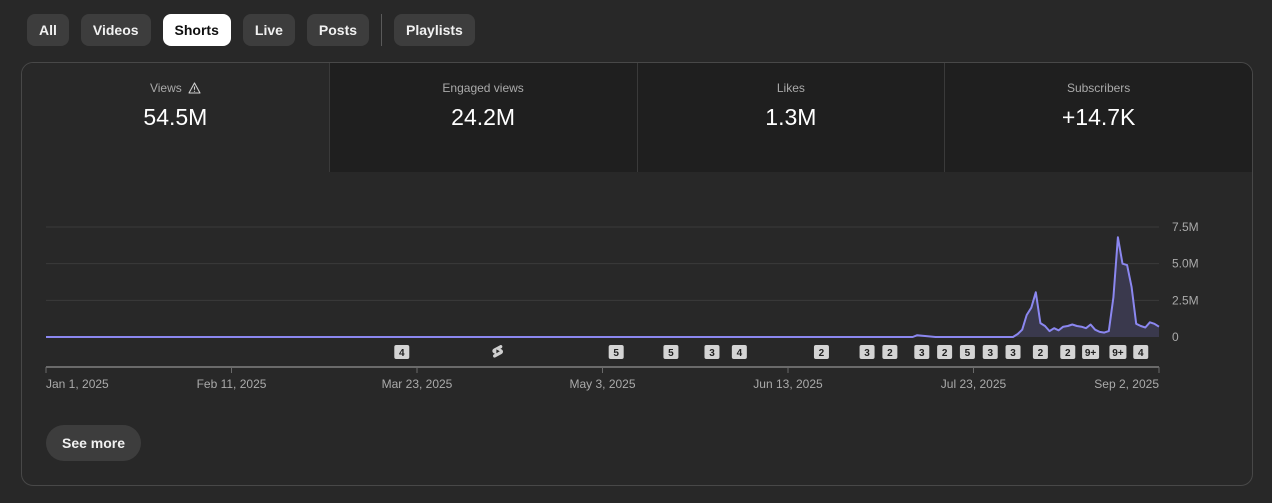  Describe the element at coordinates (268, 30) in the screenshot. I see `tab-live: Live` at that location.